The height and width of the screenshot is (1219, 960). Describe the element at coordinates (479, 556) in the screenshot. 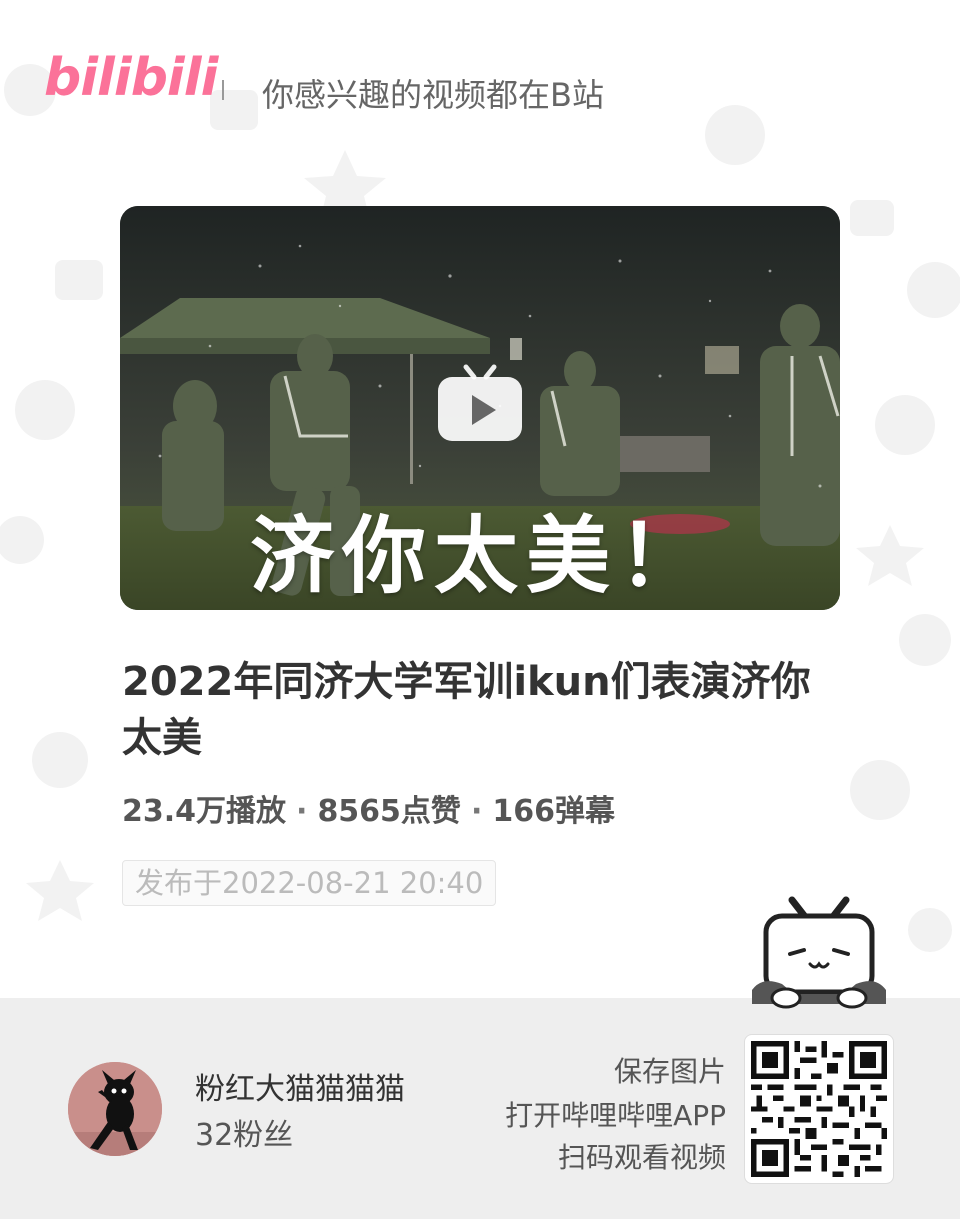

I see `cover-caption: 济你太美！` at that location.